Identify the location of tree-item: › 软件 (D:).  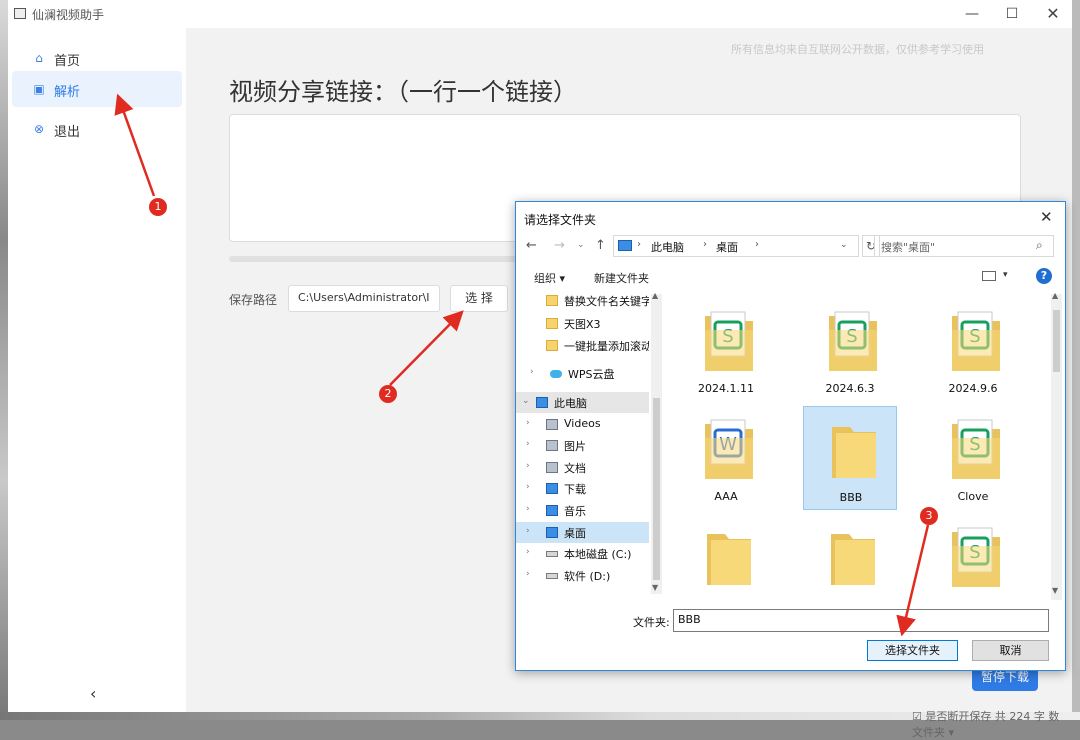
(582, 575).